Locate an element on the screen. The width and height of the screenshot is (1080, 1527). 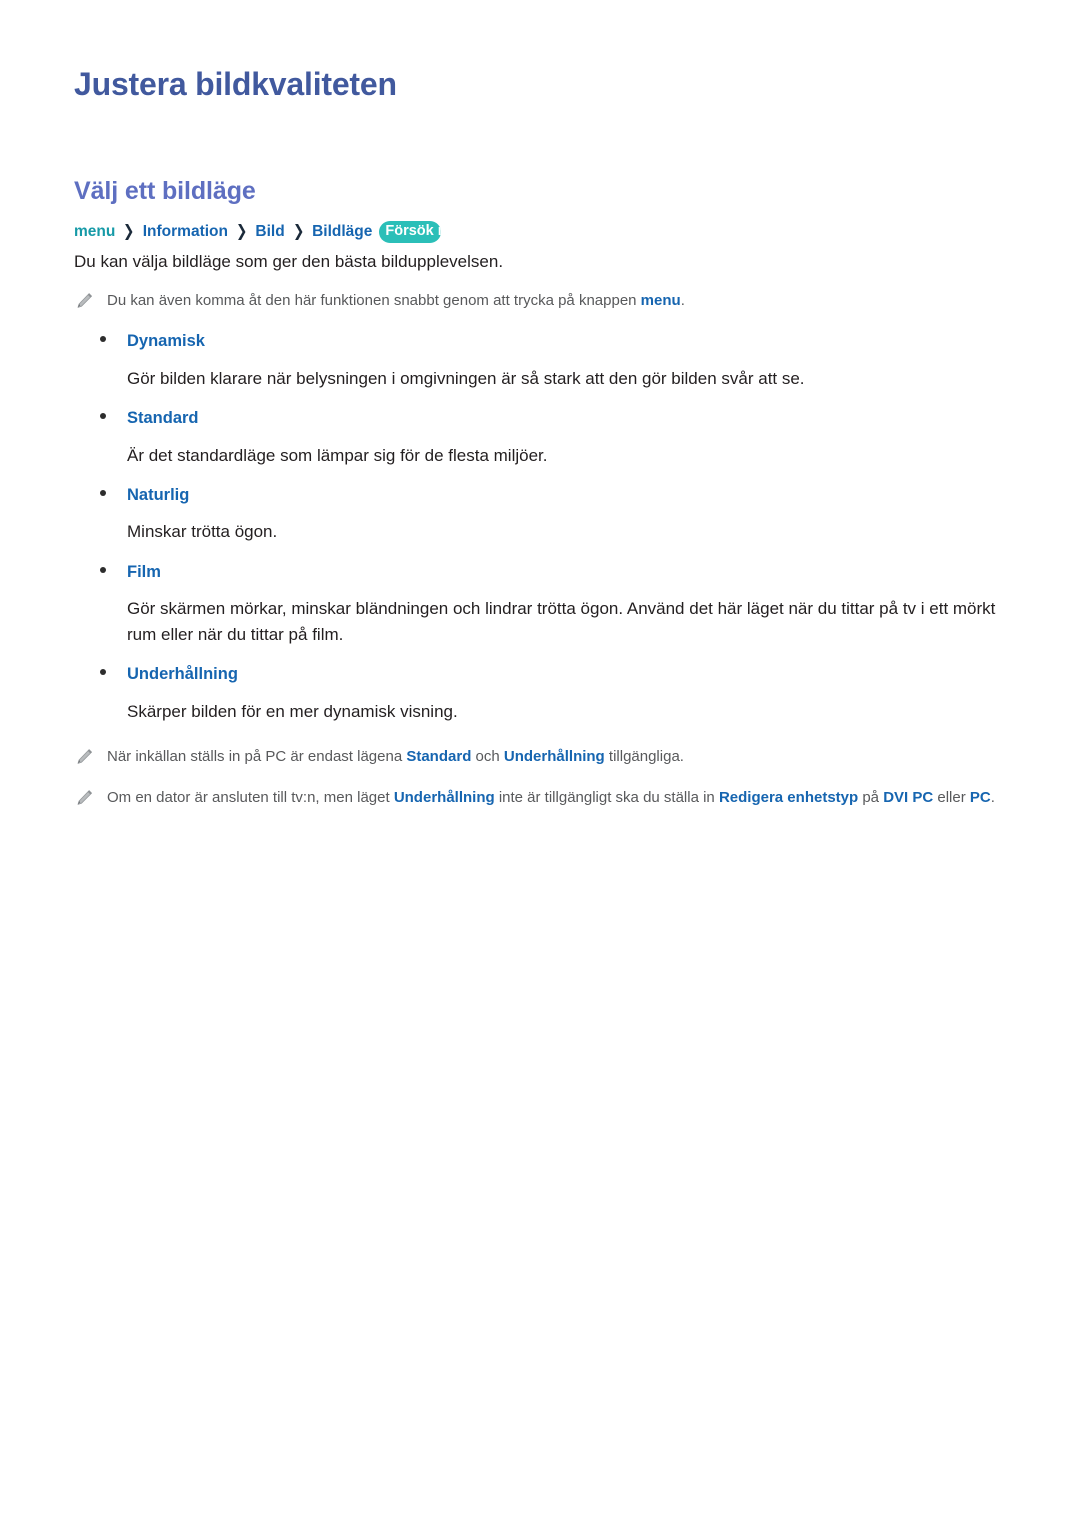
list-item: Naturlig Minskar trötta ögon. is located at coordinates (544, 515).